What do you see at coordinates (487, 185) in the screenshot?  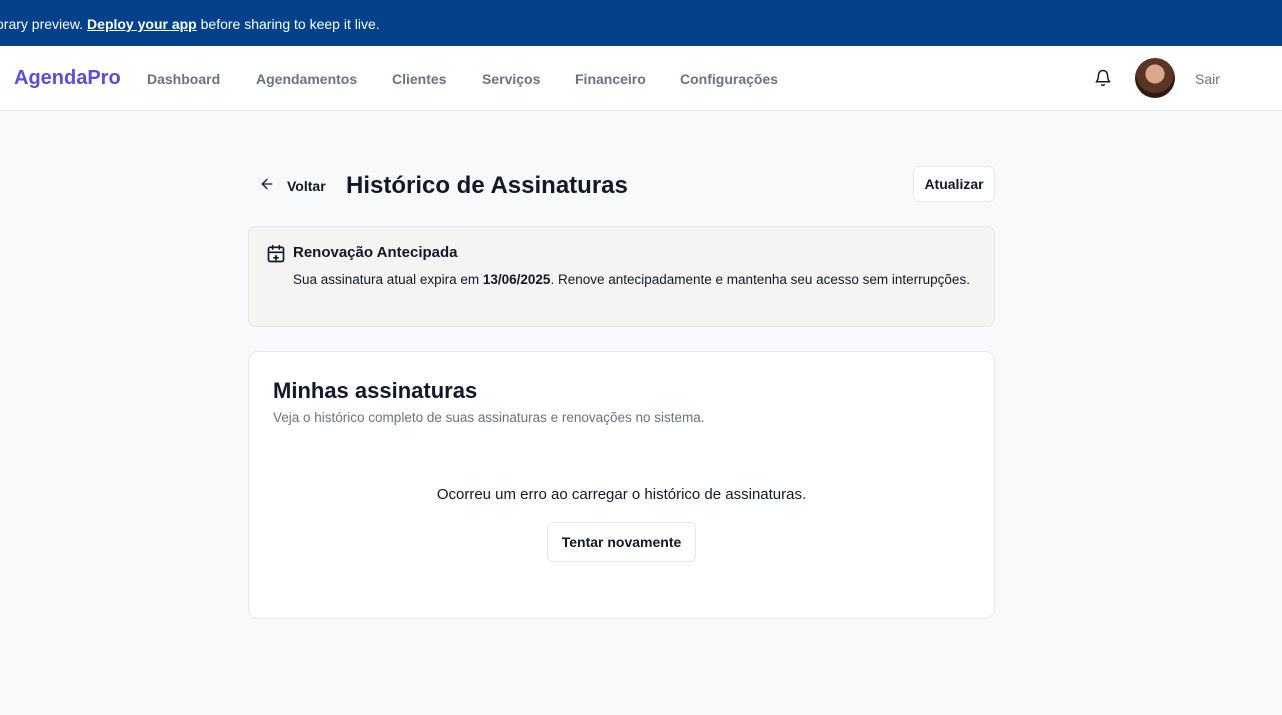 I see `page-title: Histórico de Assinaturas` at bounding box center [487, 185].